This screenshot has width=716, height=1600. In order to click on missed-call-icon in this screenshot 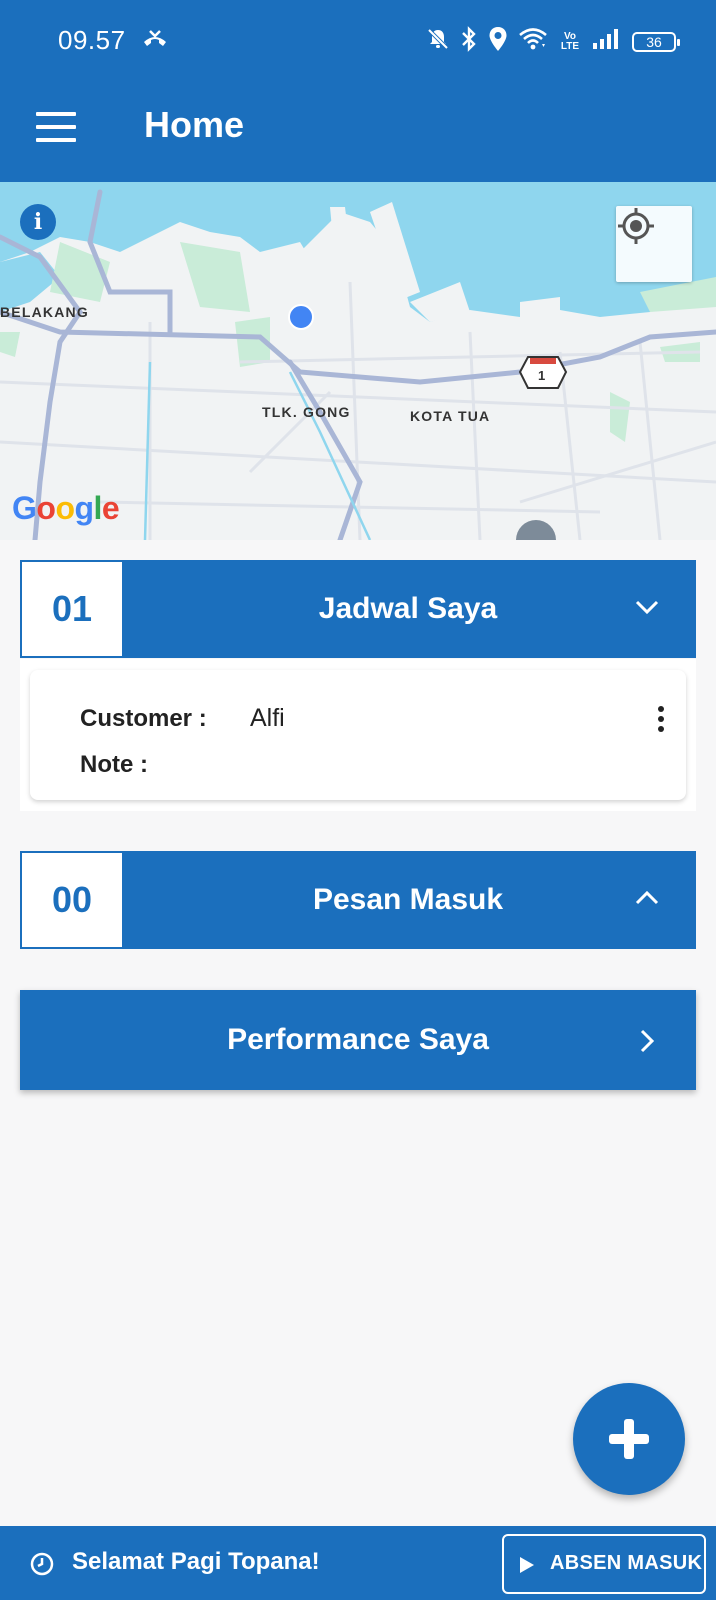, I will do `click(155, 40)`.